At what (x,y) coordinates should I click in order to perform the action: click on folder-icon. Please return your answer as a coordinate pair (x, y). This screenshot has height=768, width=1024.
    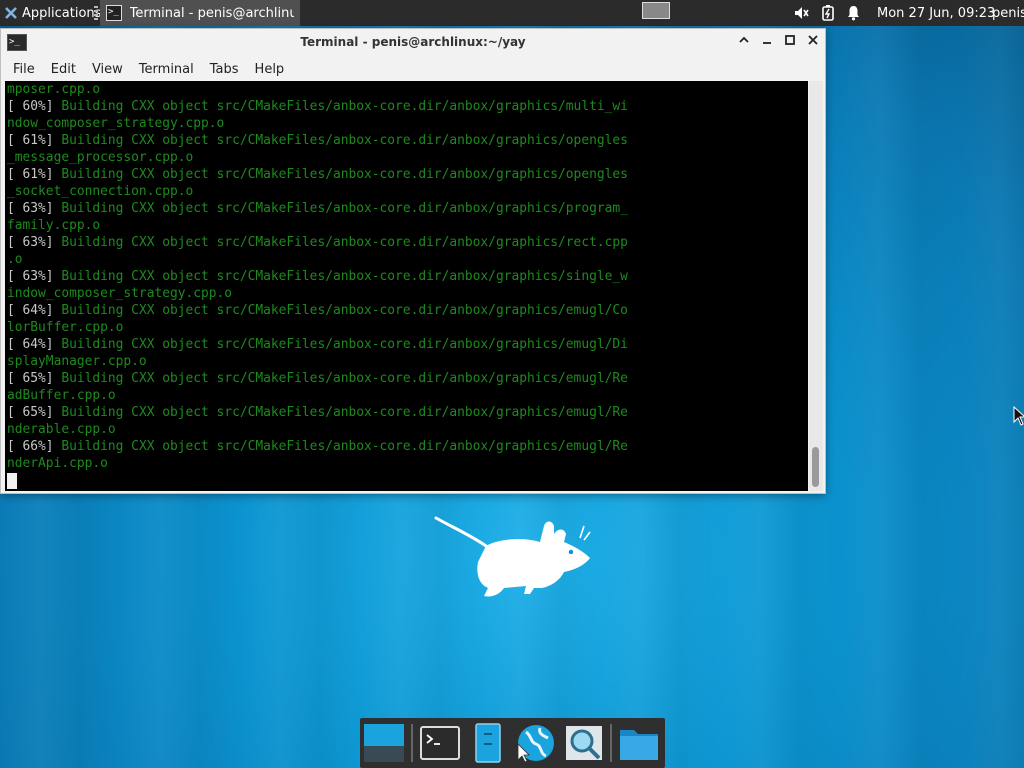
    Looking at the image, I should click on (639, 743).